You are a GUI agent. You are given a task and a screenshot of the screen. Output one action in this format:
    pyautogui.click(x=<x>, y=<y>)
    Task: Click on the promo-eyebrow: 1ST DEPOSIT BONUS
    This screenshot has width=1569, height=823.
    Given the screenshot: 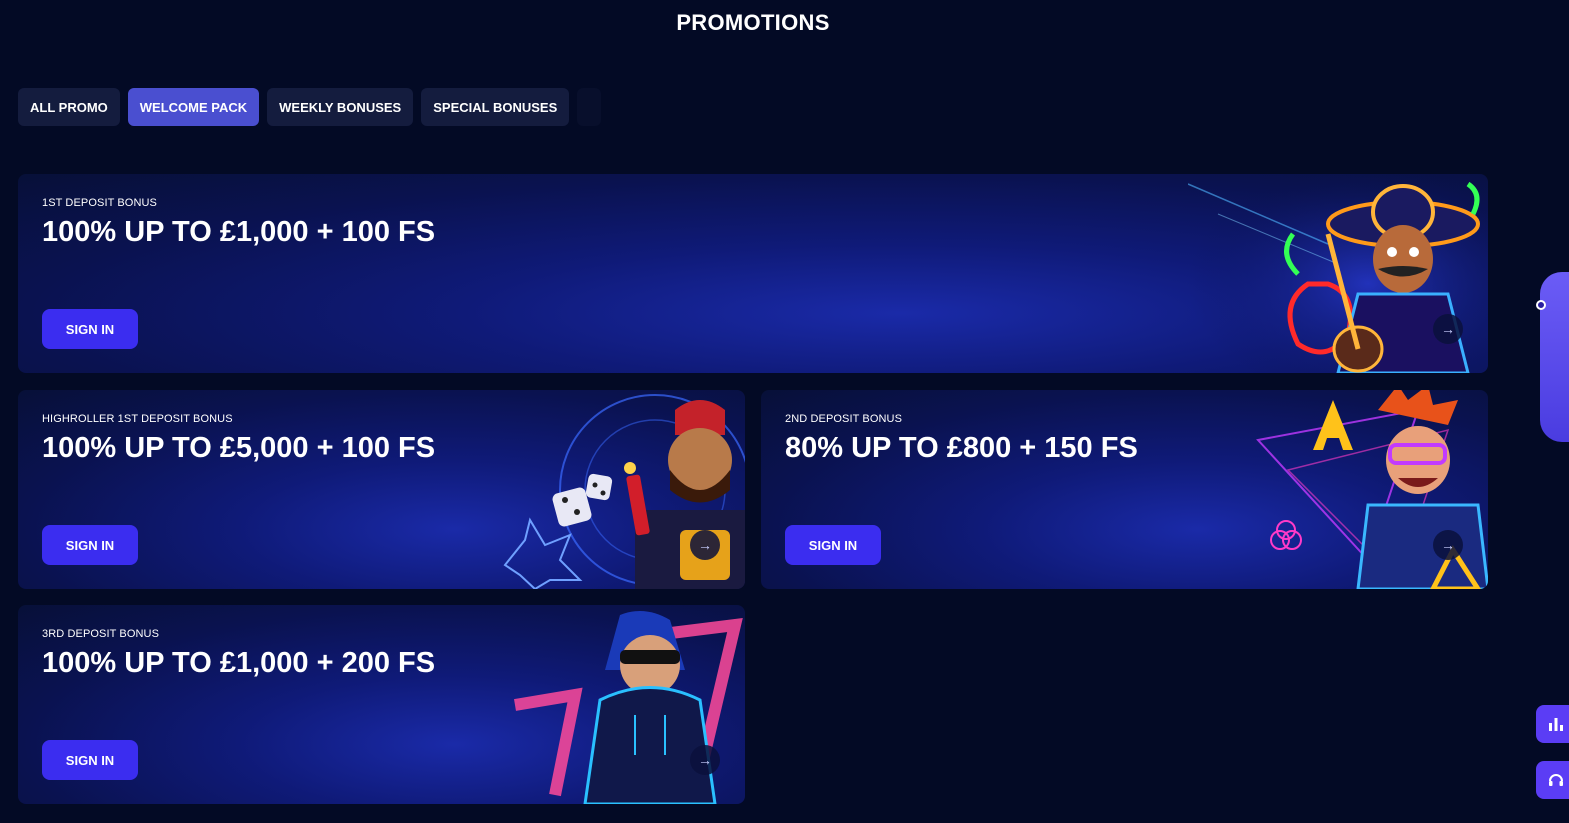 What is the action you would take?
    pyautogui.click(x=99, y=203)
    